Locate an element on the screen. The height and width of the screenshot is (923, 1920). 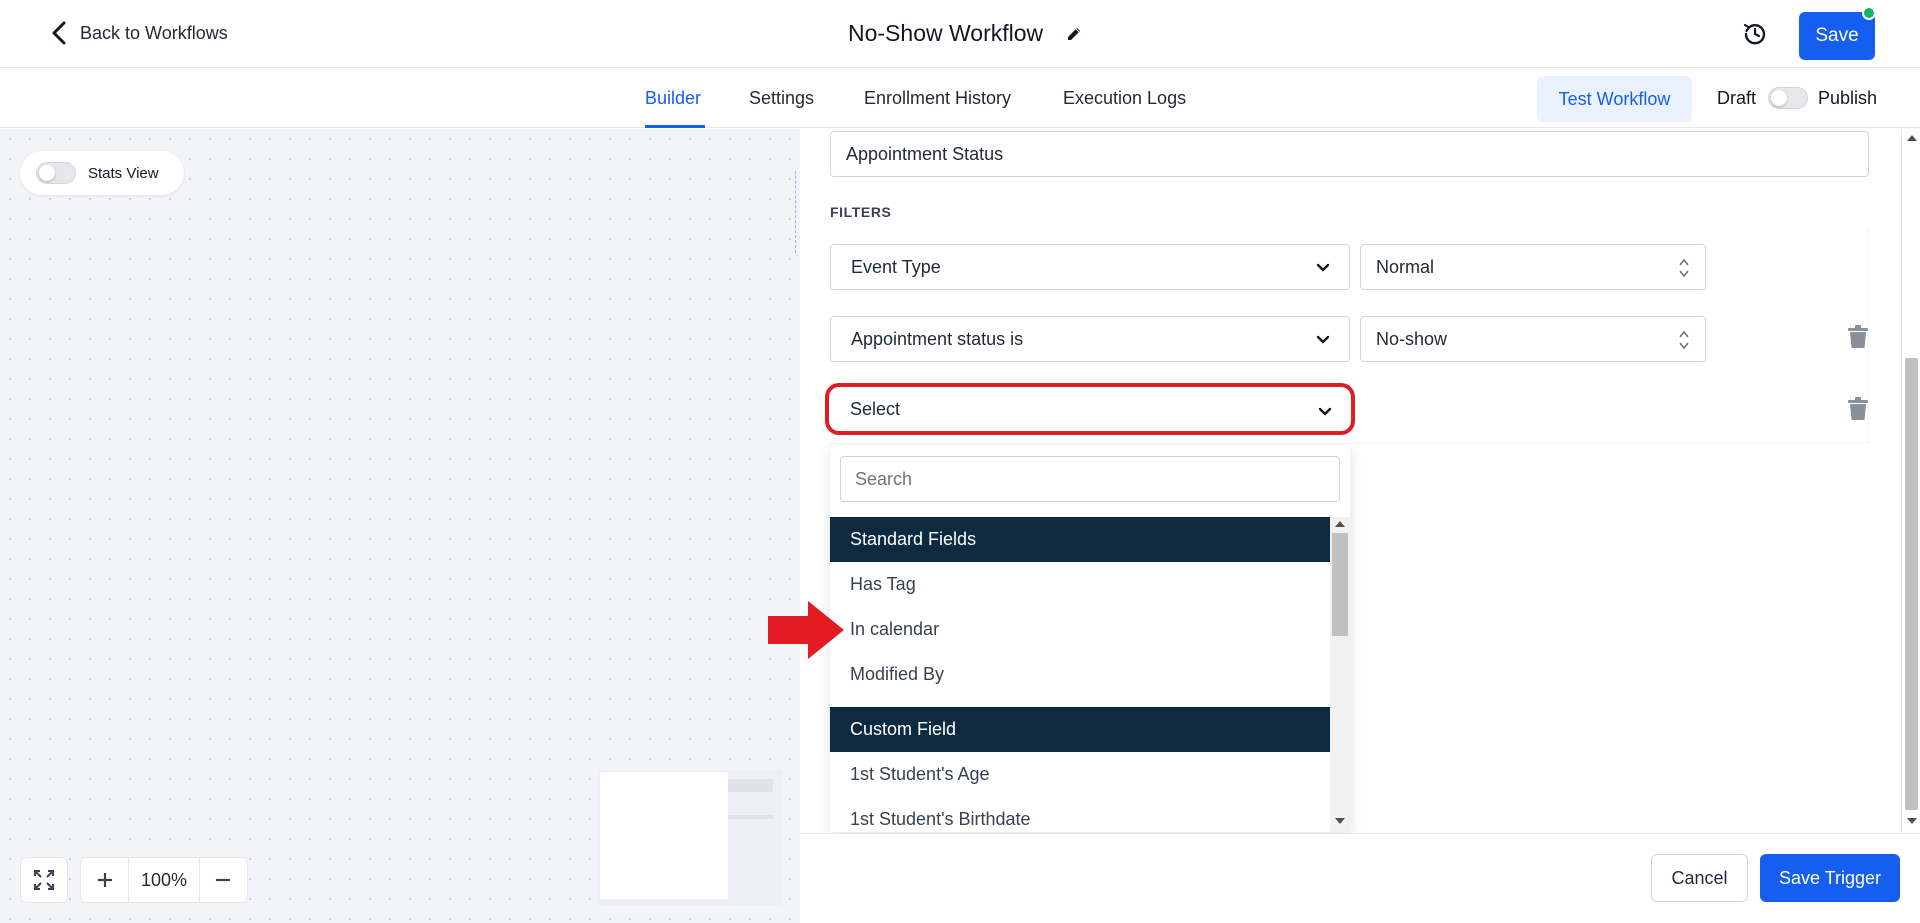
new-filter-select: Select is located at coordinates (1090, 409).